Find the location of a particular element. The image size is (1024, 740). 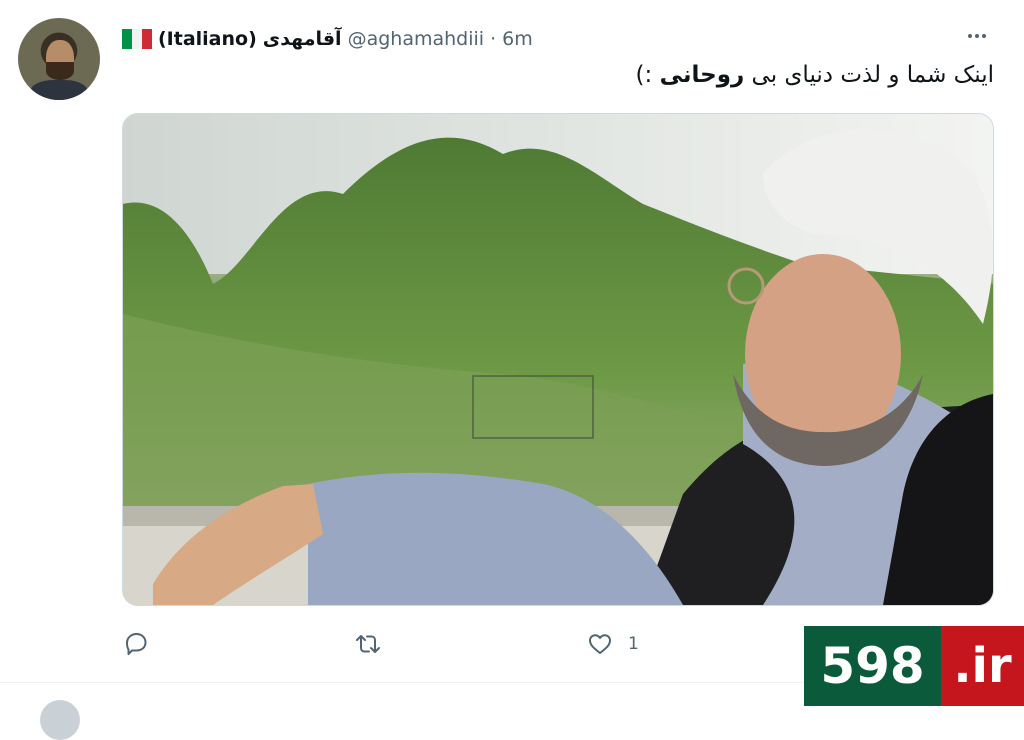

avatar-shoulders is located at coordinates (59, 90).